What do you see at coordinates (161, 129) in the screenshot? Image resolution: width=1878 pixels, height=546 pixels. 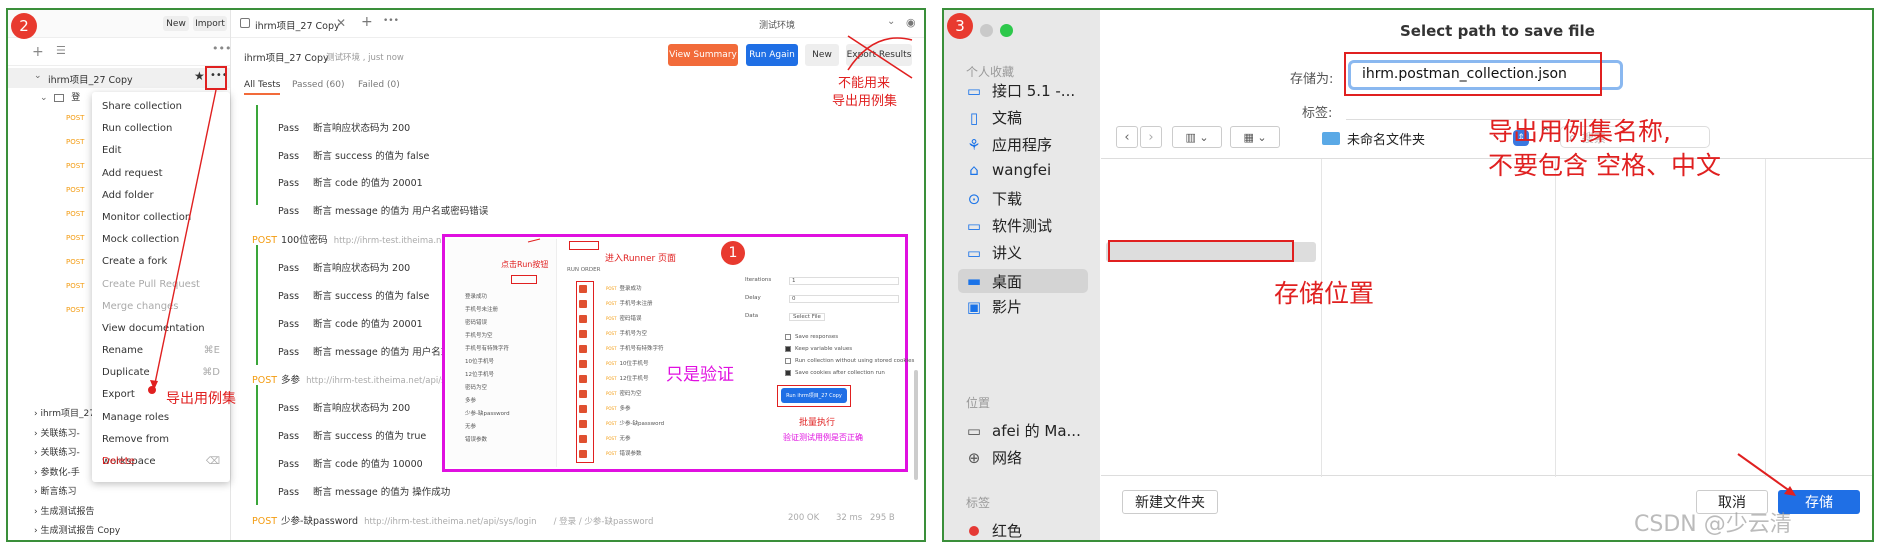 I see `menu-item: Run collection` at bounding box center [161, 129].